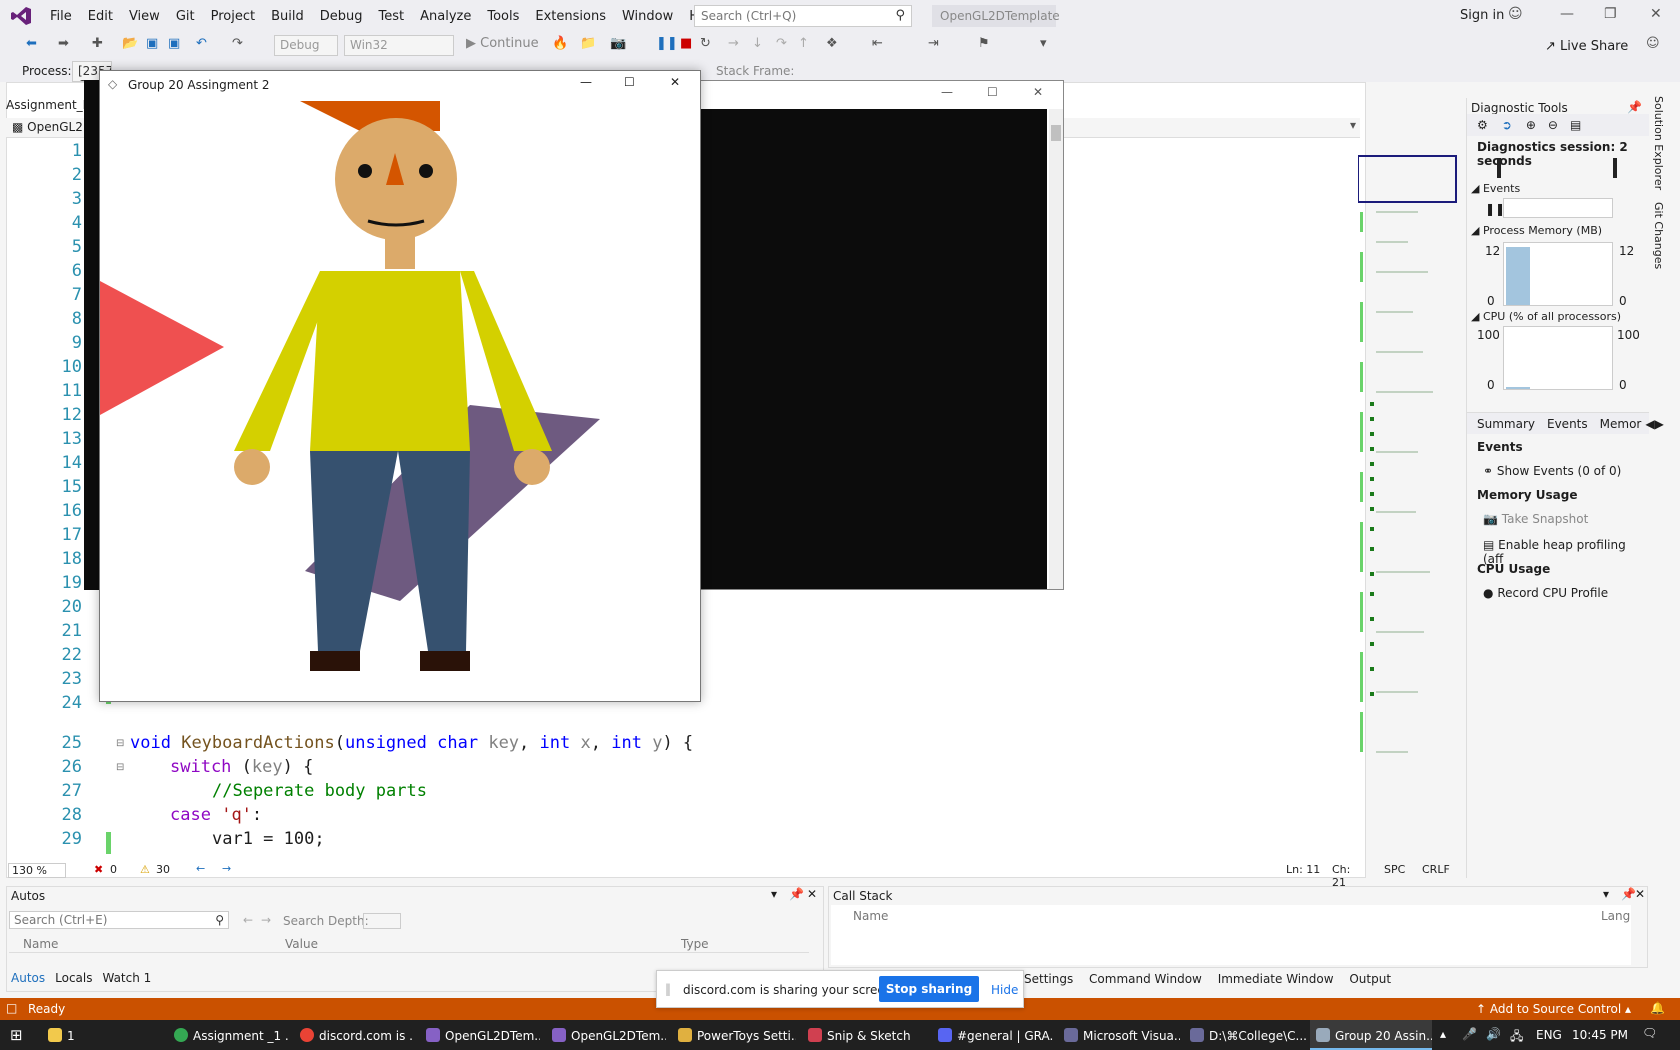 Image resolution: width=1680 pixels, height=1050 pixels. I want to click on events-section: ◢ Events, so click(1495, 188).